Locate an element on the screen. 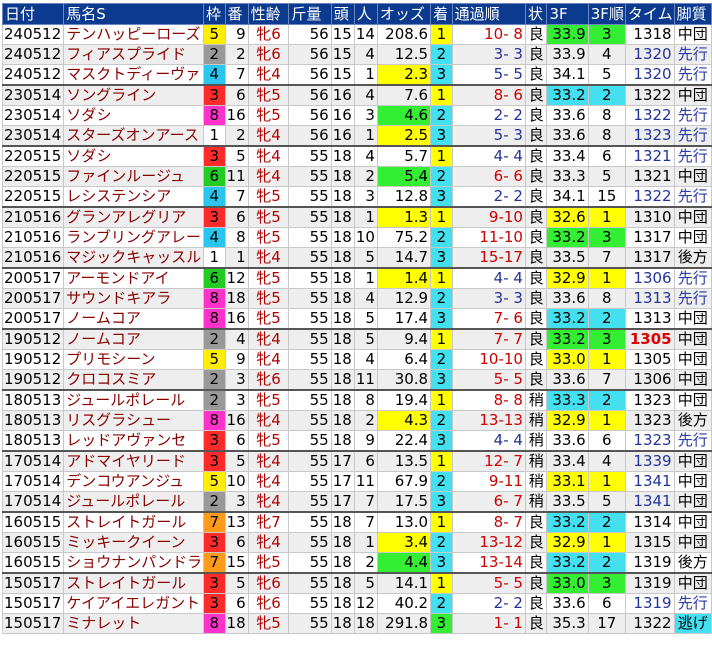 This screenshot has height=665, width=712. odds-cell: 291.8 is located at coordinates (404, 623).